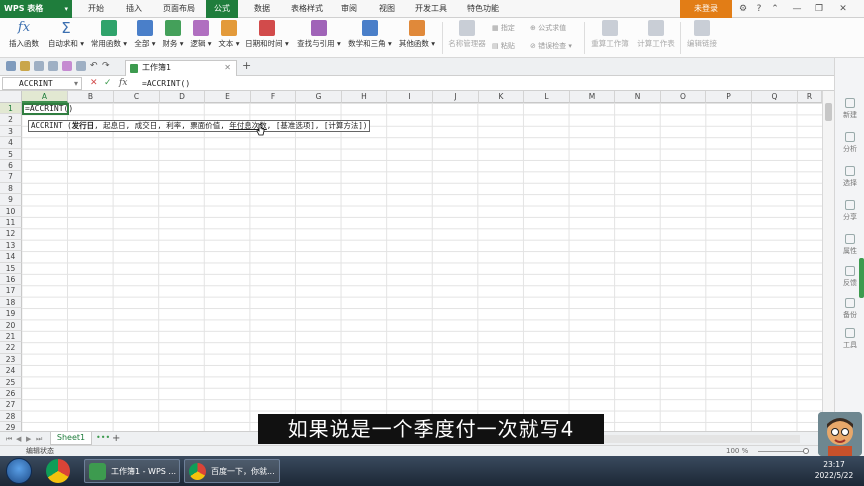 The height and width of the screenshot is (486, 864). Describe the element at coordinates (11, 314) in the screenshot. I see `row-header: 19` at that location.